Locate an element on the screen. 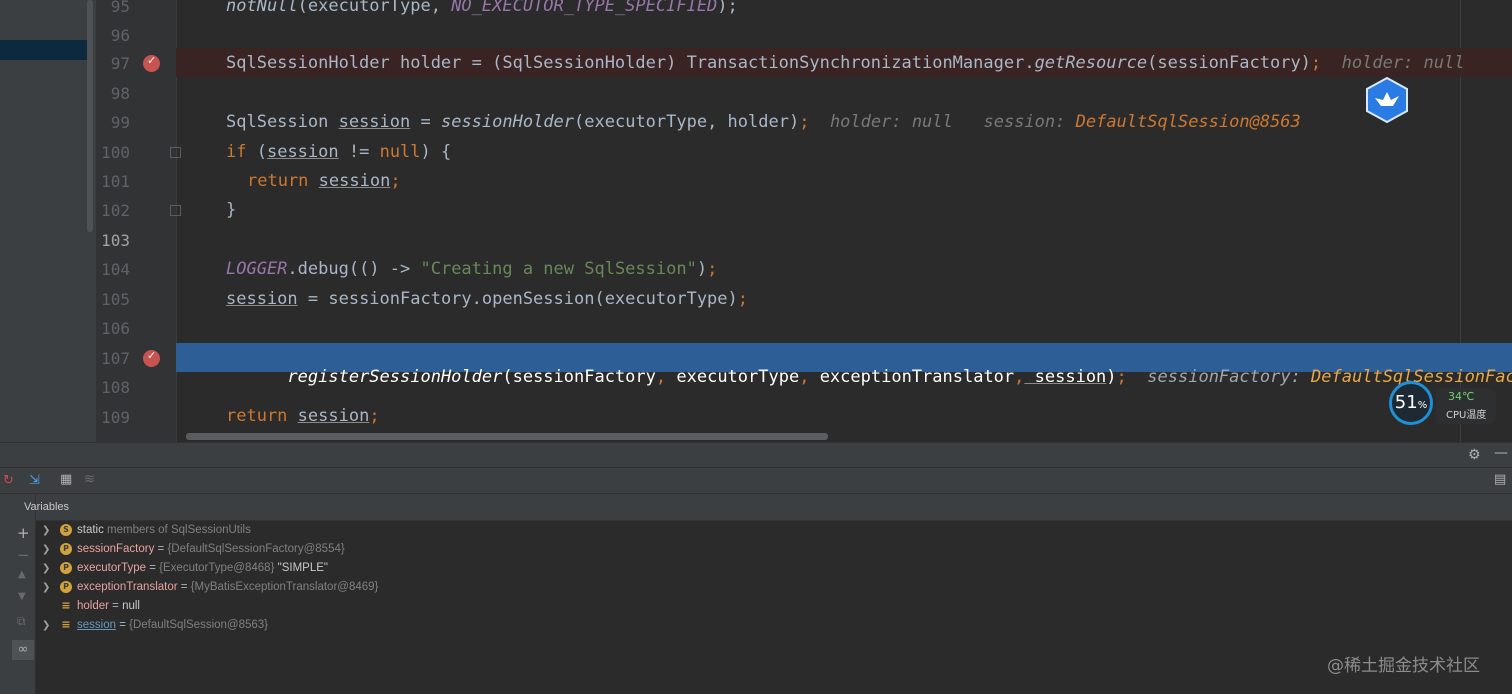  line-number: 108 is located at coordinates (115, 387).